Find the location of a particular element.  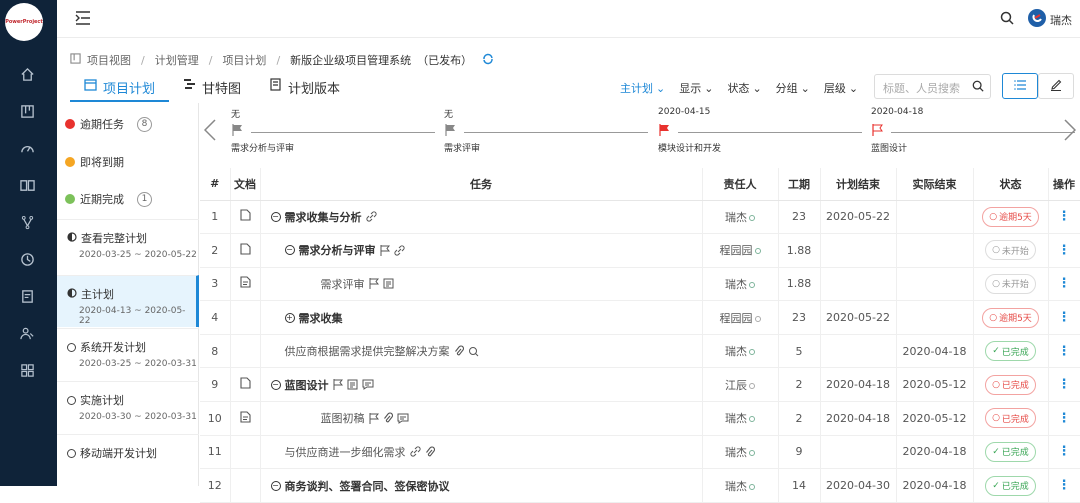

filter-group: 分组 ⌄ is located at coordinates (793, 88).